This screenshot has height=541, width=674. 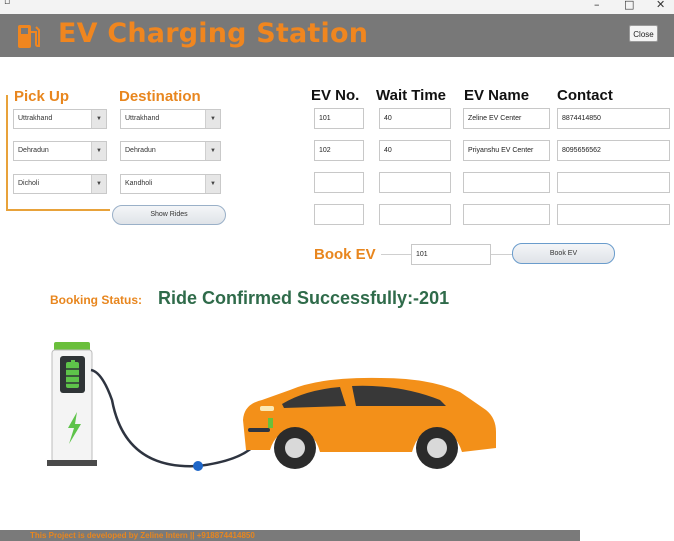 I want to click on ev-charger-icon, so click(x=72, y=404).